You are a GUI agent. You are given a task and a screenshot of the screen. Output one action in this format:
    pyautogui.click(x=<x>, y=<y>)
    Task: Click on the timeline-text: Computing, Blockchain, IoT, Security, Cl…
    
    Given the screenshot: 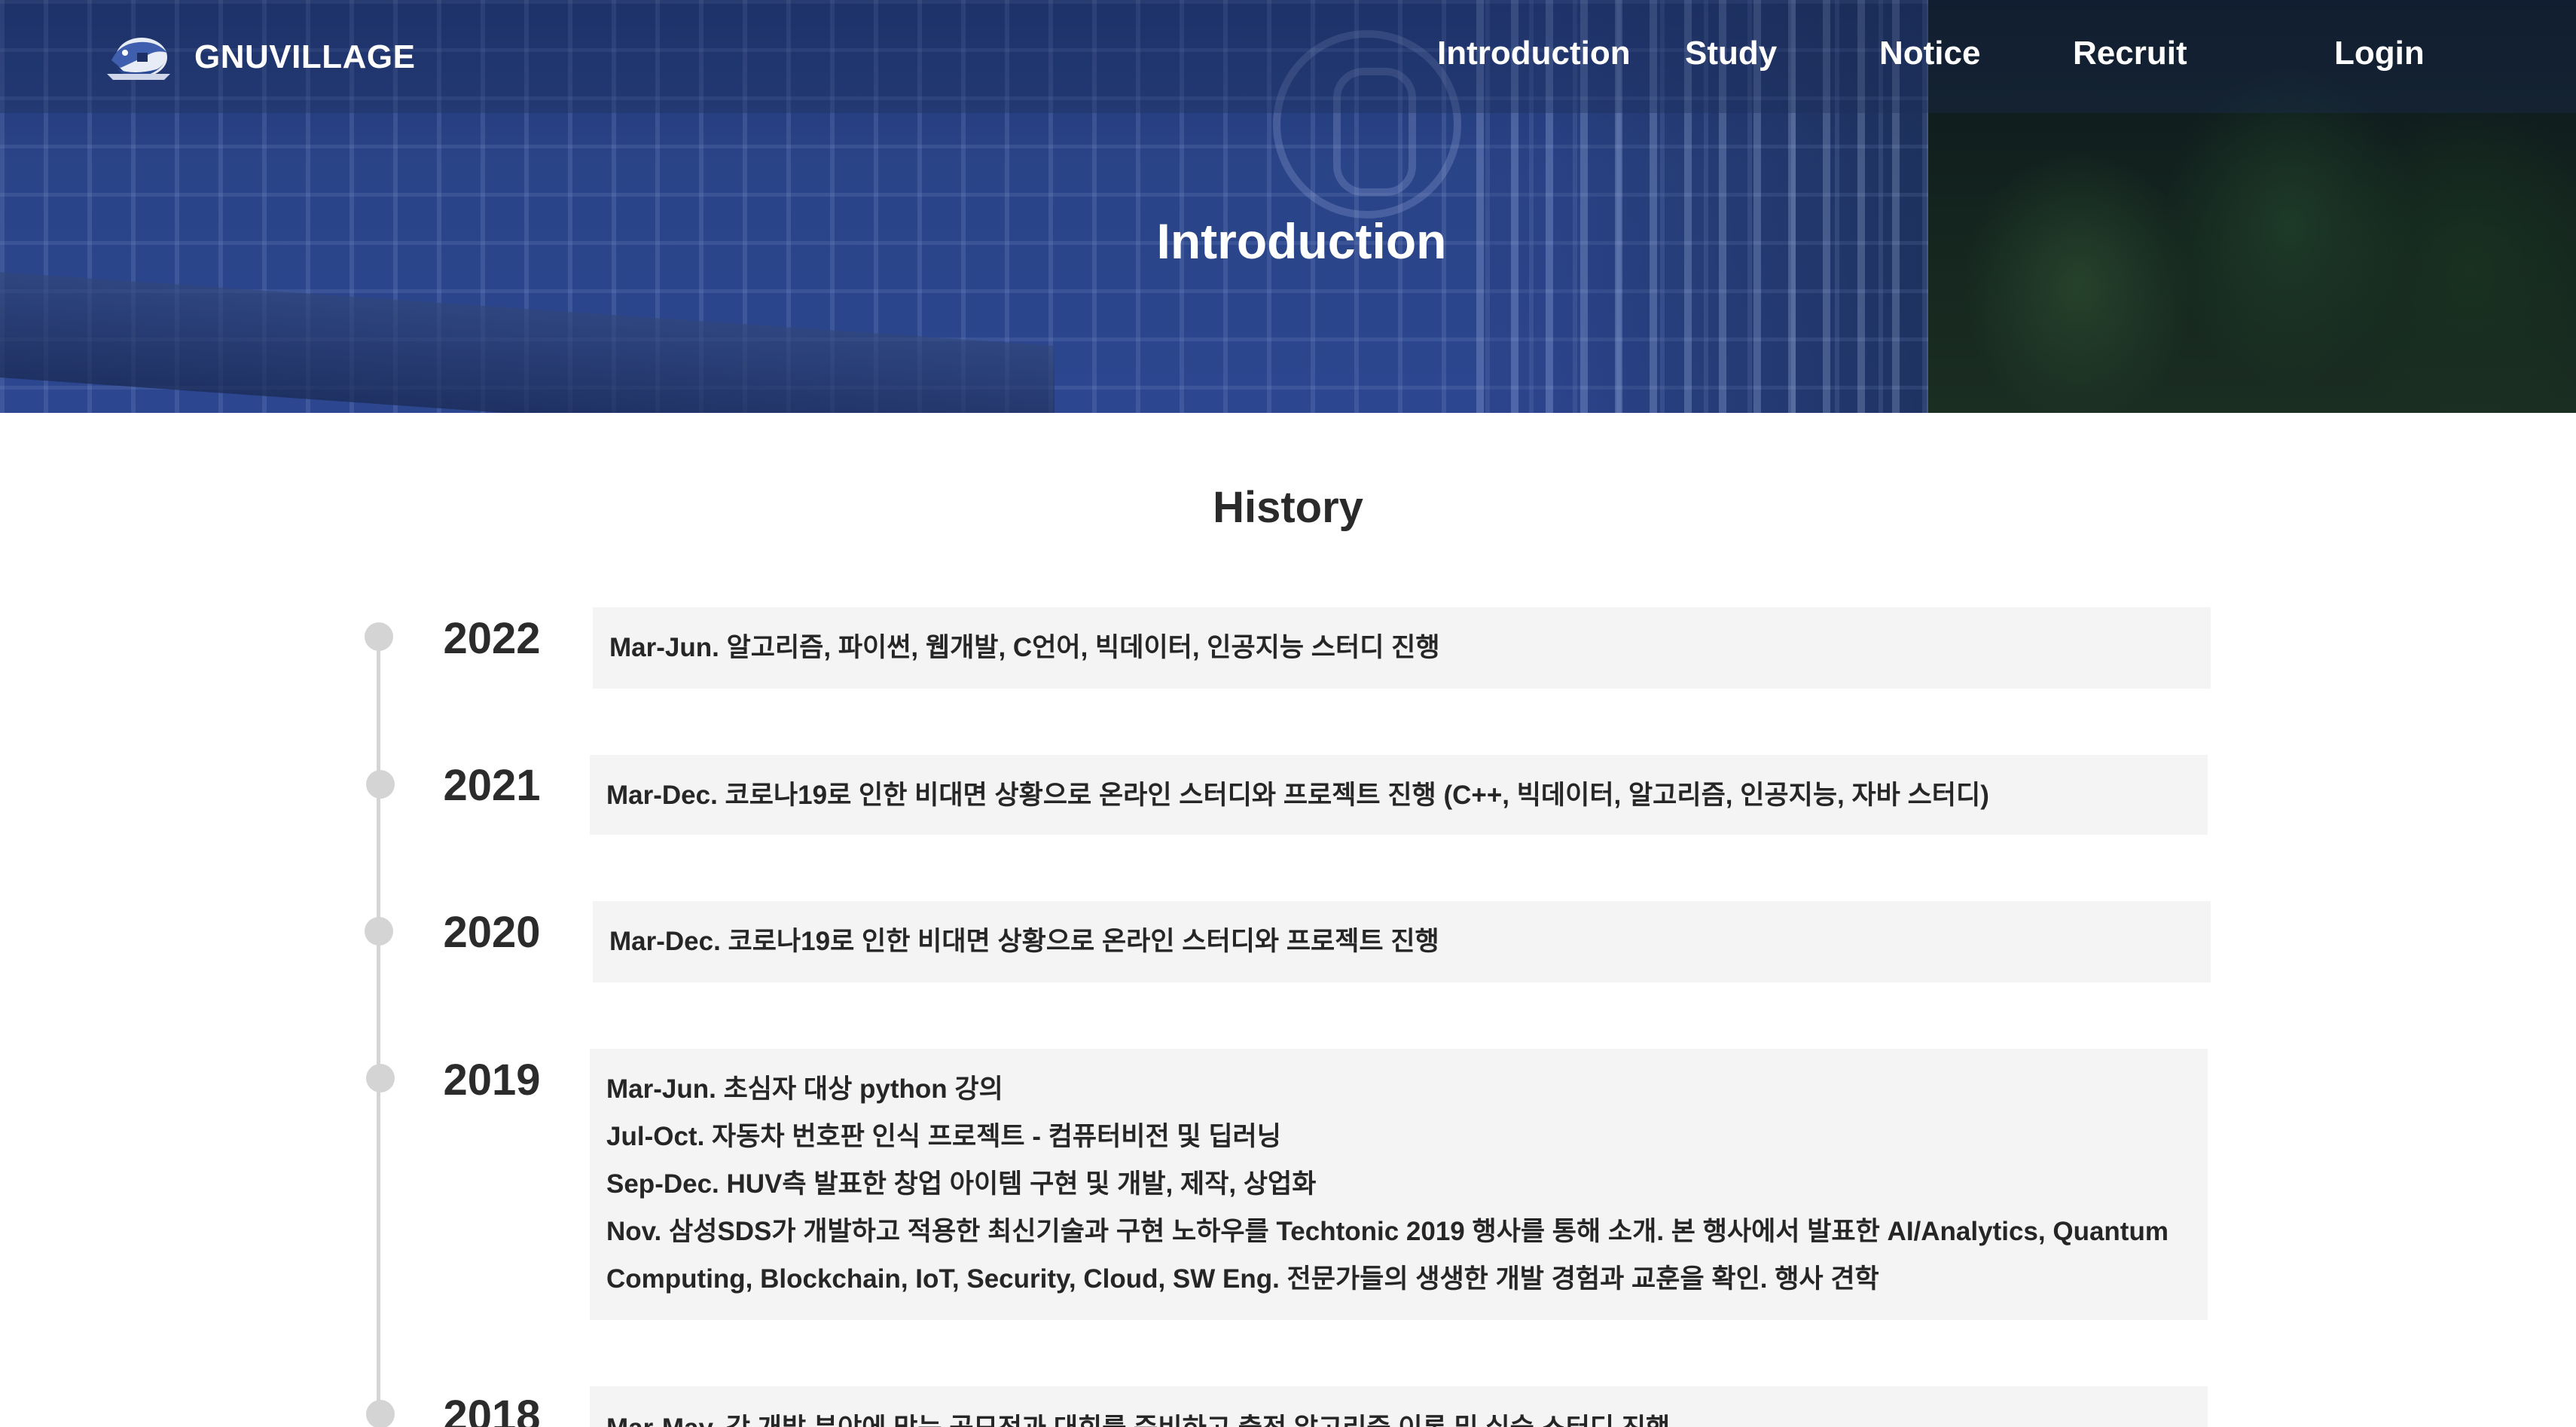 What is the action you would take?
    pyautogui.click(x=1243, y=1279)
    